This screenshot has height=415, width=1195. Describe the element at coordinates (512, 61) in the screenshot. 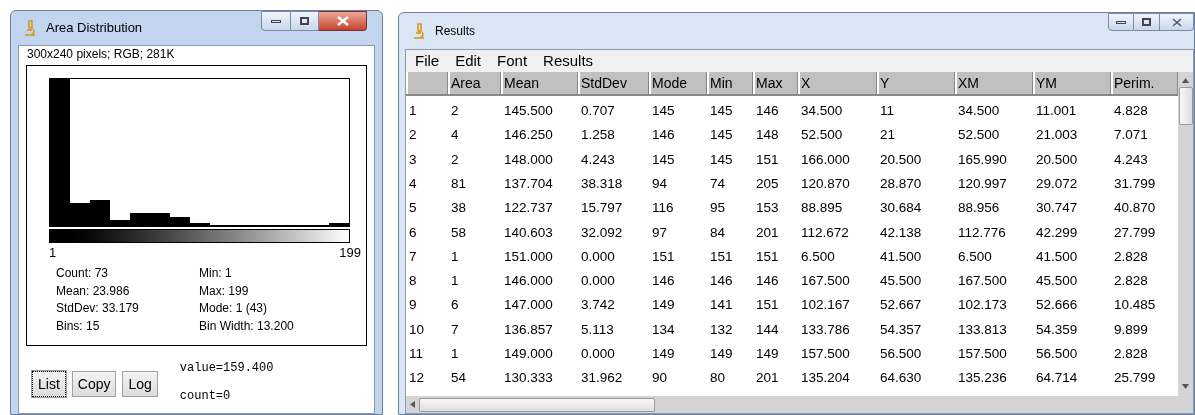

I see `menu-item: Font` at that location.